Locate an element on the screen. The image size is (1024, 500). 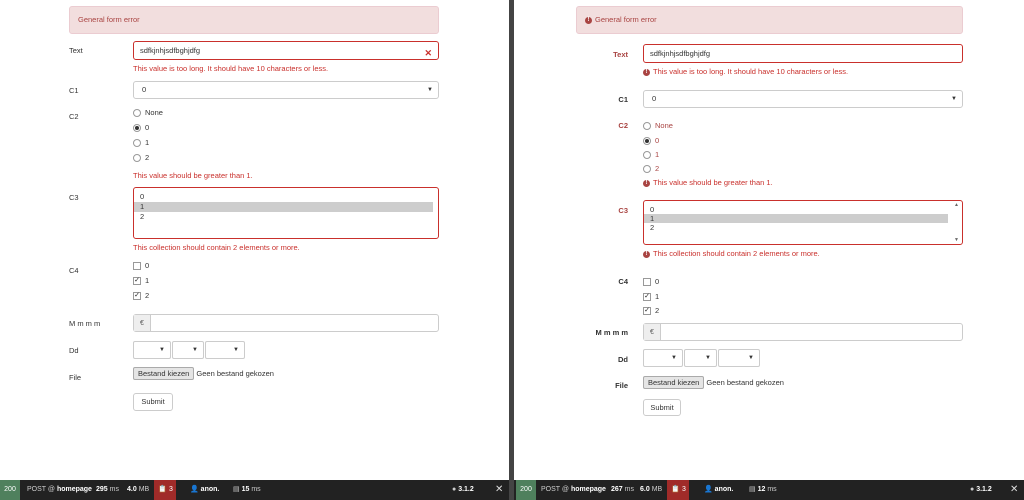
text-input-value: sdfkjnhjsdfbghjdfg is located at coordinates (680, 53).